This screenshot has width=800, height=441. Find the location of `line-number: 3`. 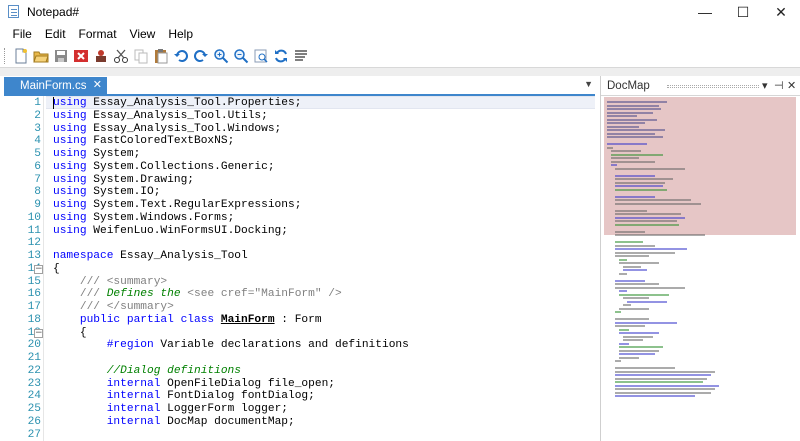

line-number: 3 is located at coordinates (37, 128).